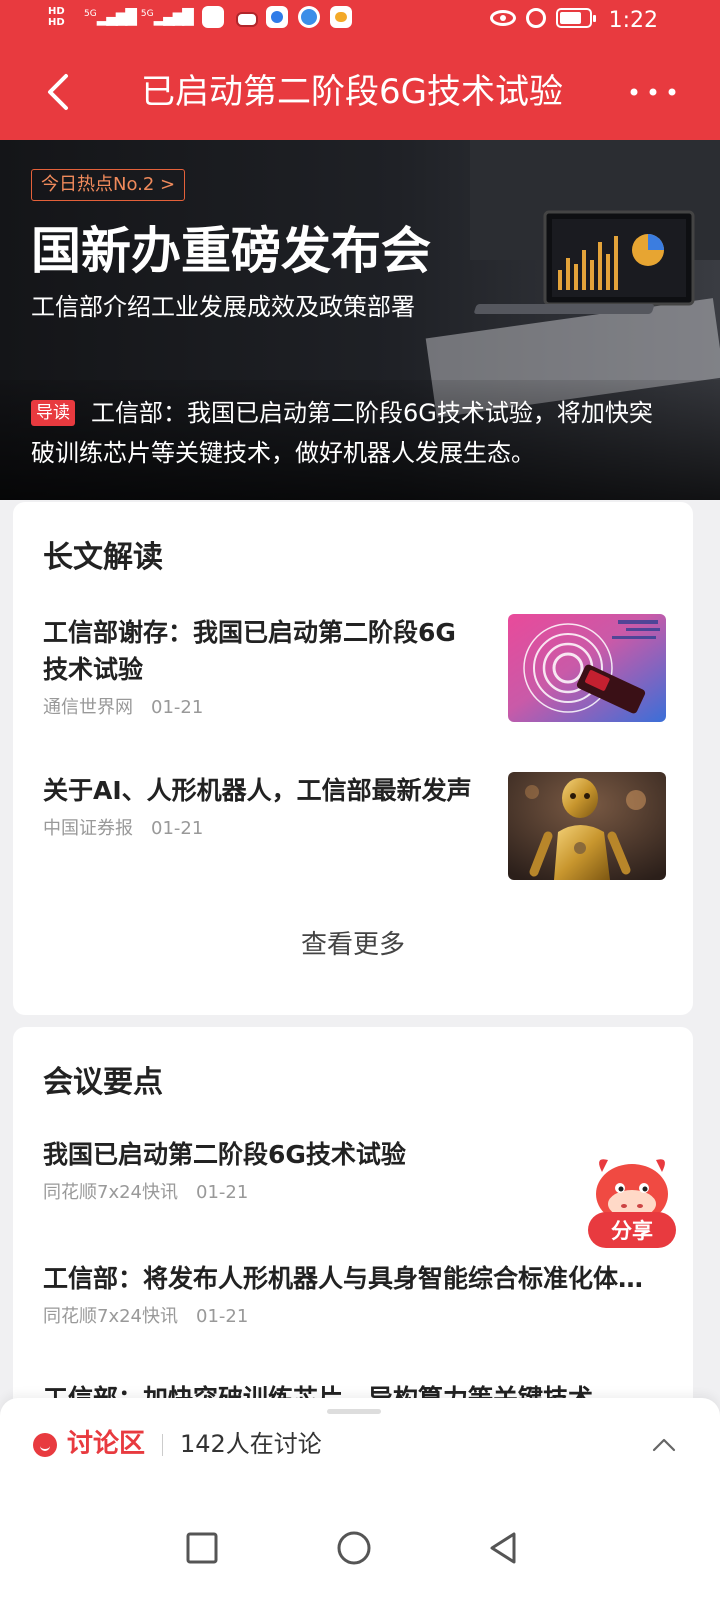  Describe the element at coordinates (354, 1411) in the screenshot. I see `drag-handle` at that location.